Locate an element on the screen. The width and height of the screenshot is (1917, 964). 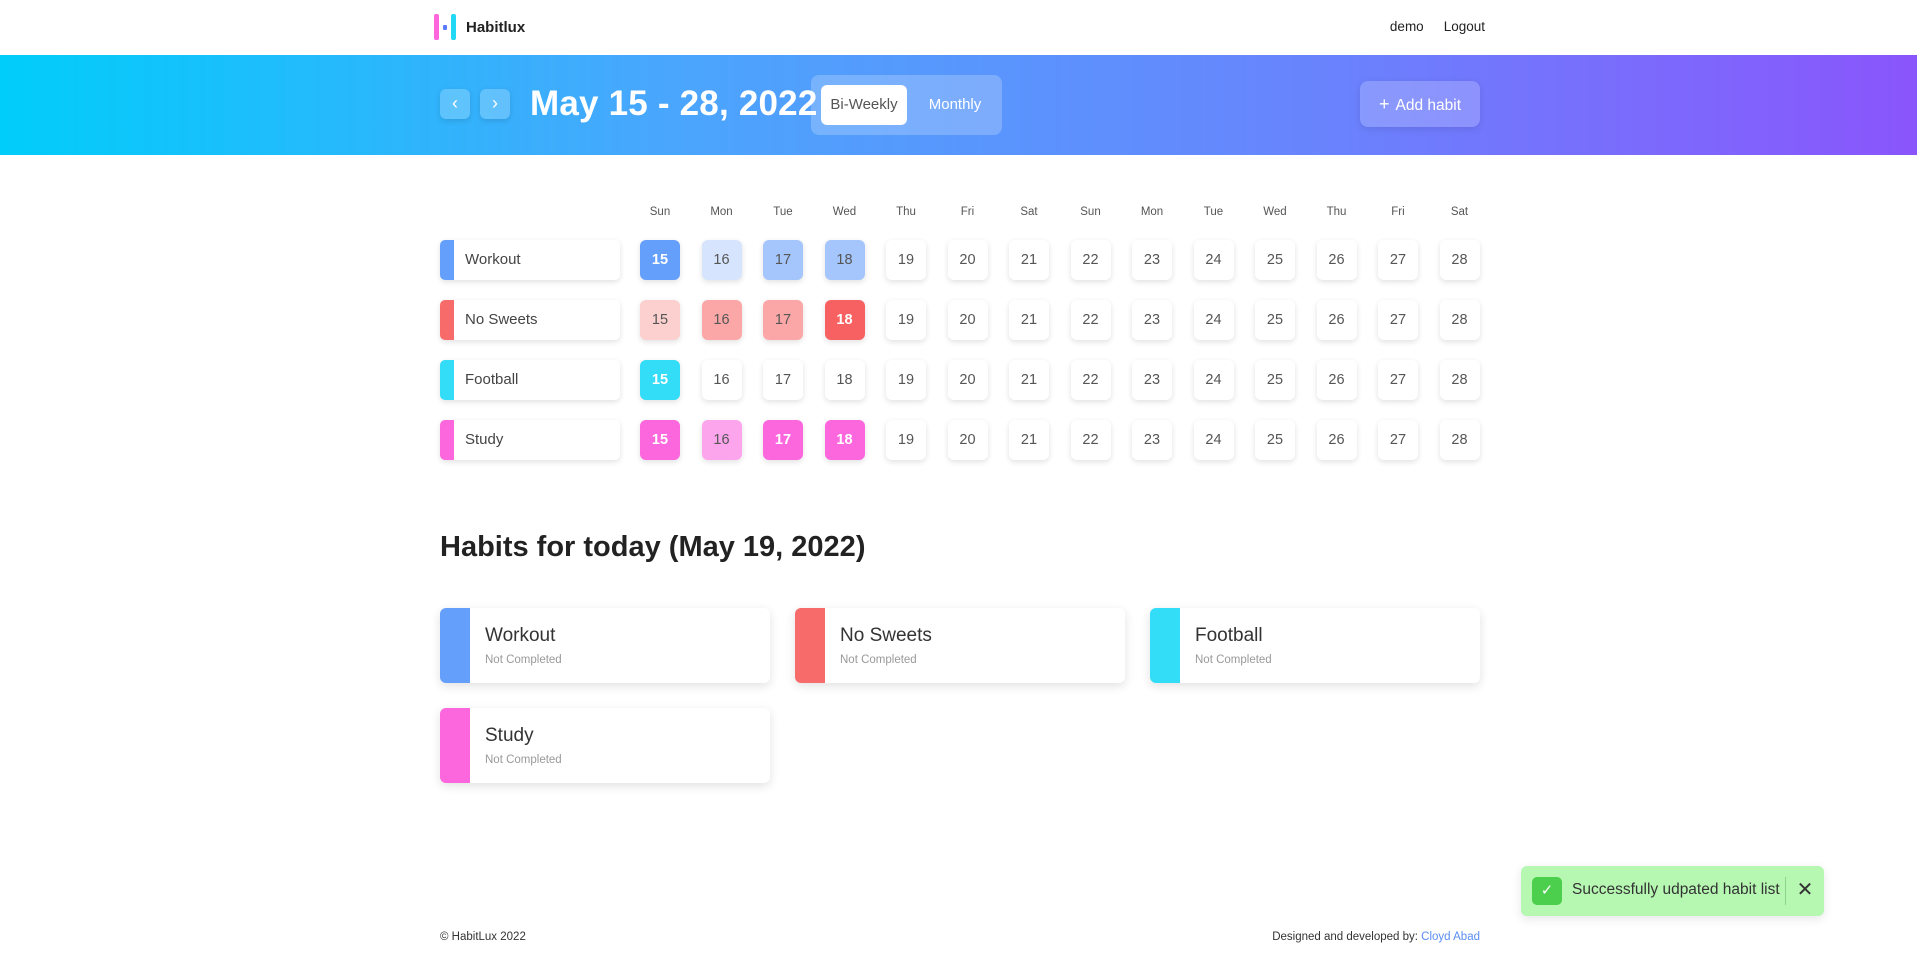
weekday-header: Wed is located at coordinates (844, 212).